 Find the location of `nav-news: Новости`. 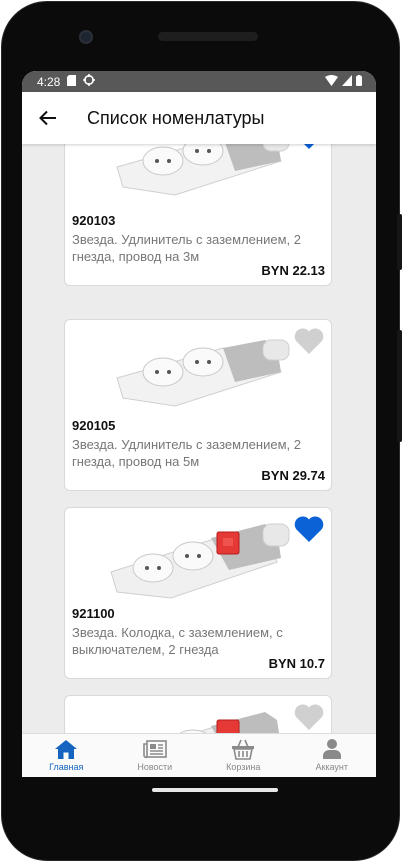

nav-news: Новости is located at coordinates (155, 755).